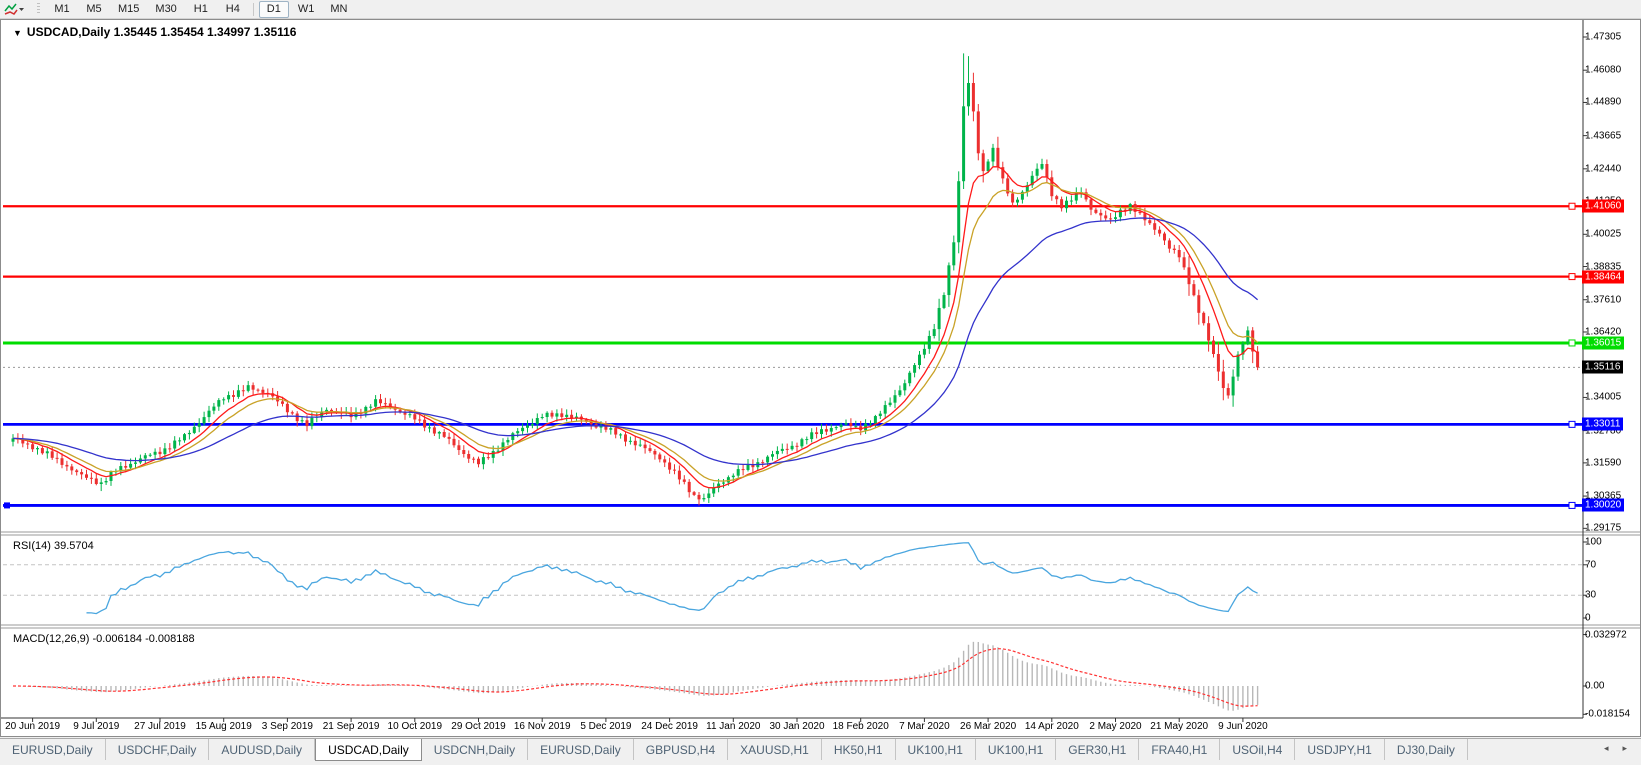 This screenshot has height=765, width=1641. I want to click on date-axis-label: 2 May 2020, so click(1115, 726).